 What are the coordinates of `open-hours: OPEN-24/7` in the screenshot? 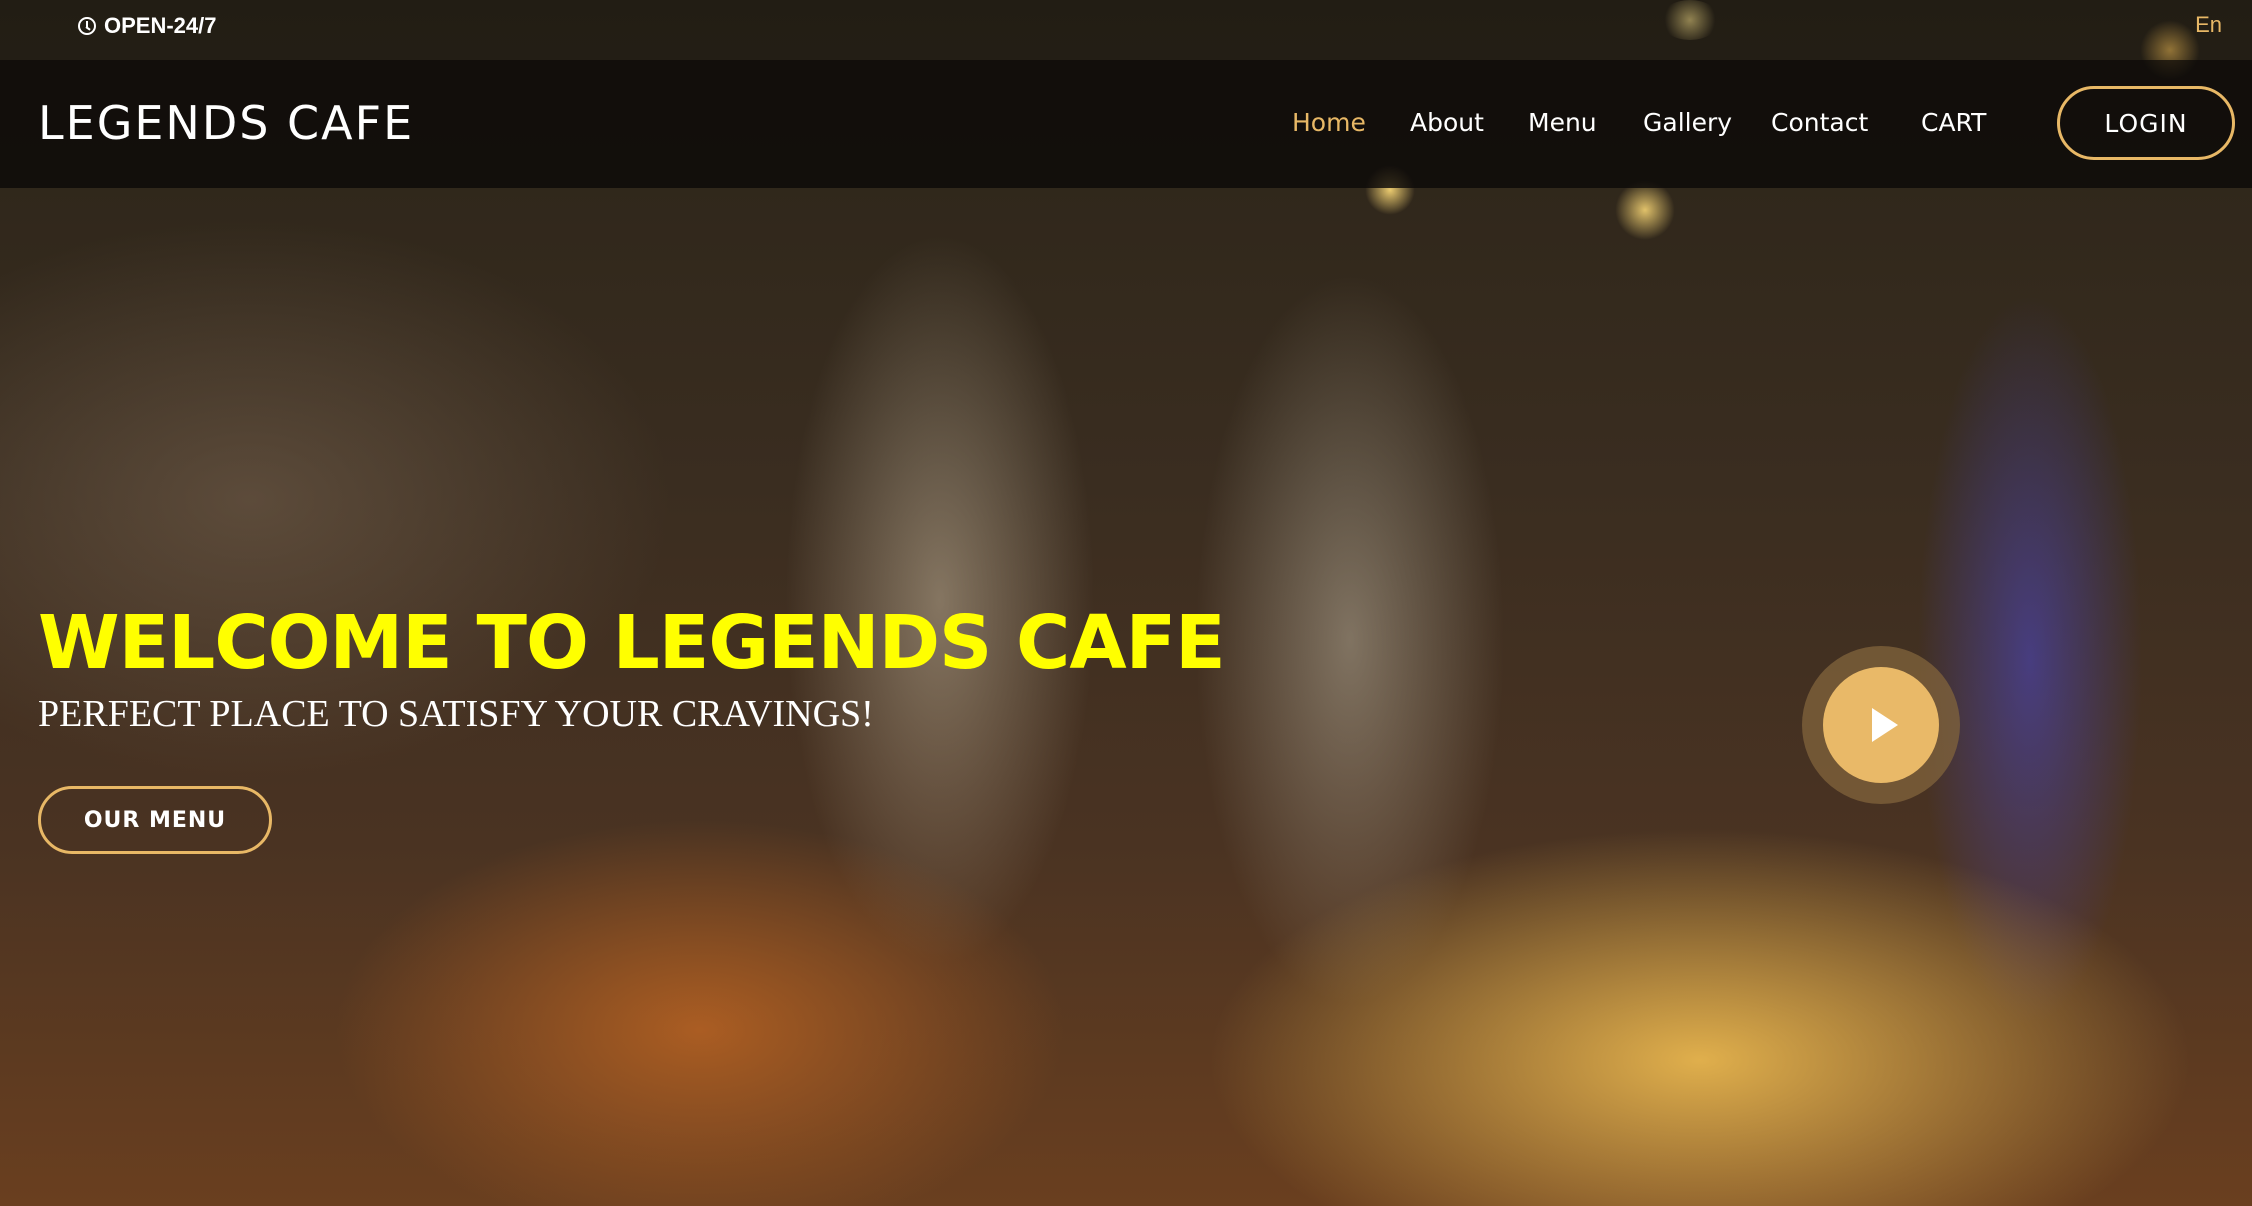 It's located at (147, 26).